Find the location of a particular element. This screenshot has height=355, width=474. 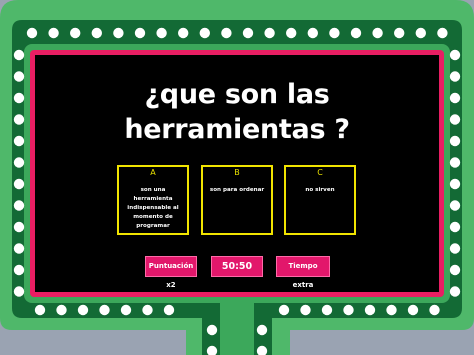

question-line-2: herramientas ? is located at coordinates (237, 129).